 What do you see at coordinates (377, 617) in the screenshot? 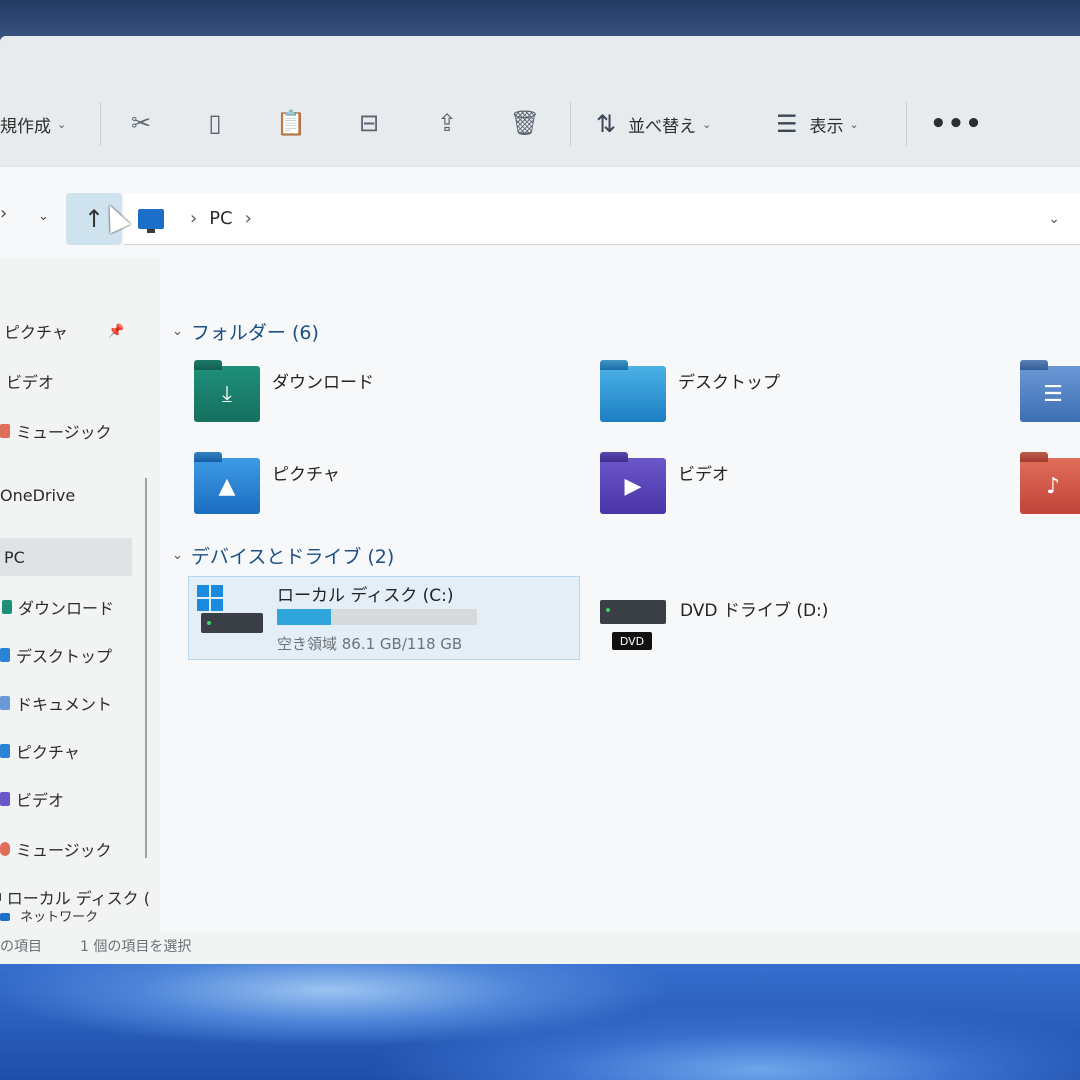
I see `drive-usage-bar` at bounding box center [377, 617].